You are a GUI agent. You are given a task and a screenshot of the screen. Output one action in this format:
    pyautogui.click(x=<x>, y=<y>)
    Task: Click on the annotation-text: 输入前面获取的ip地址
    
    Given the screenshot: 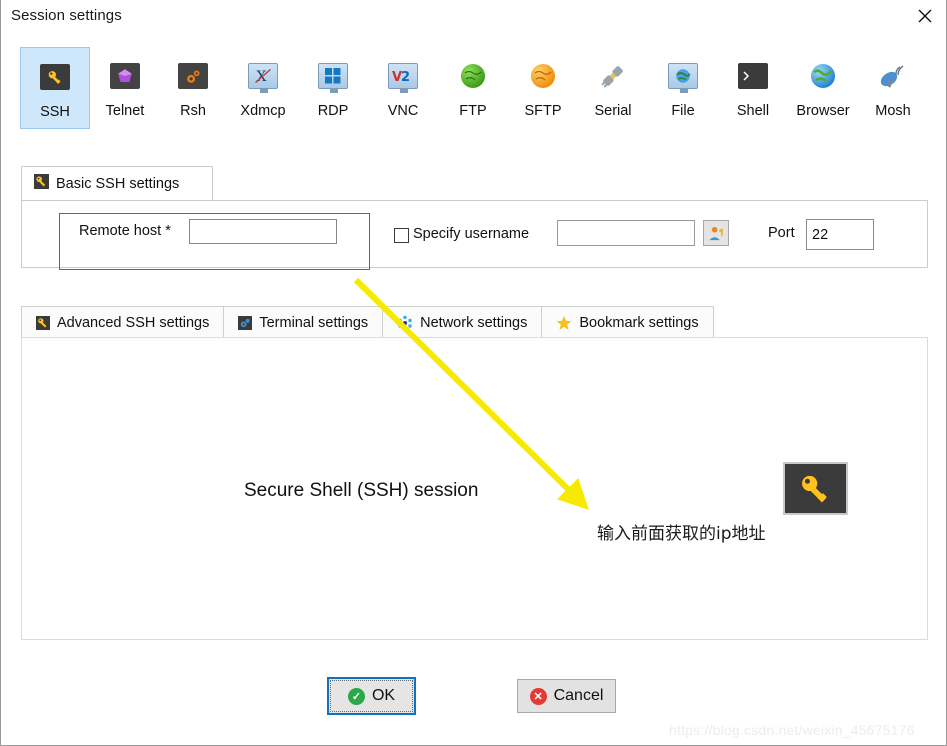 What is the action you would take?
    pyautogui.click(x=681, y=534)
    